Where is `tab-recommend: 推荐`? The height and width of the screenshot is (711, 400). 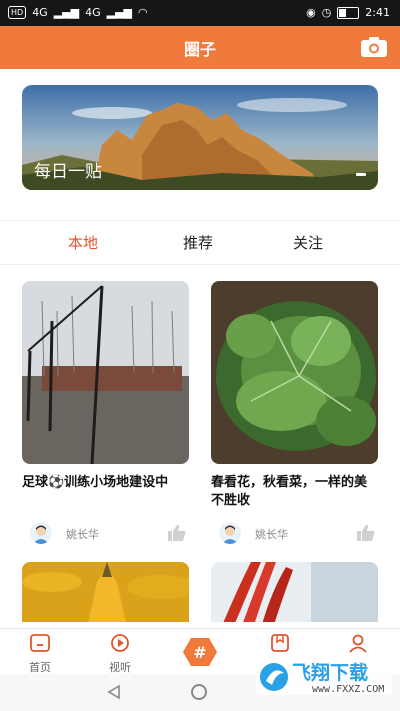 tab-recommend: 推荐 is located at coordinates (198, 242).